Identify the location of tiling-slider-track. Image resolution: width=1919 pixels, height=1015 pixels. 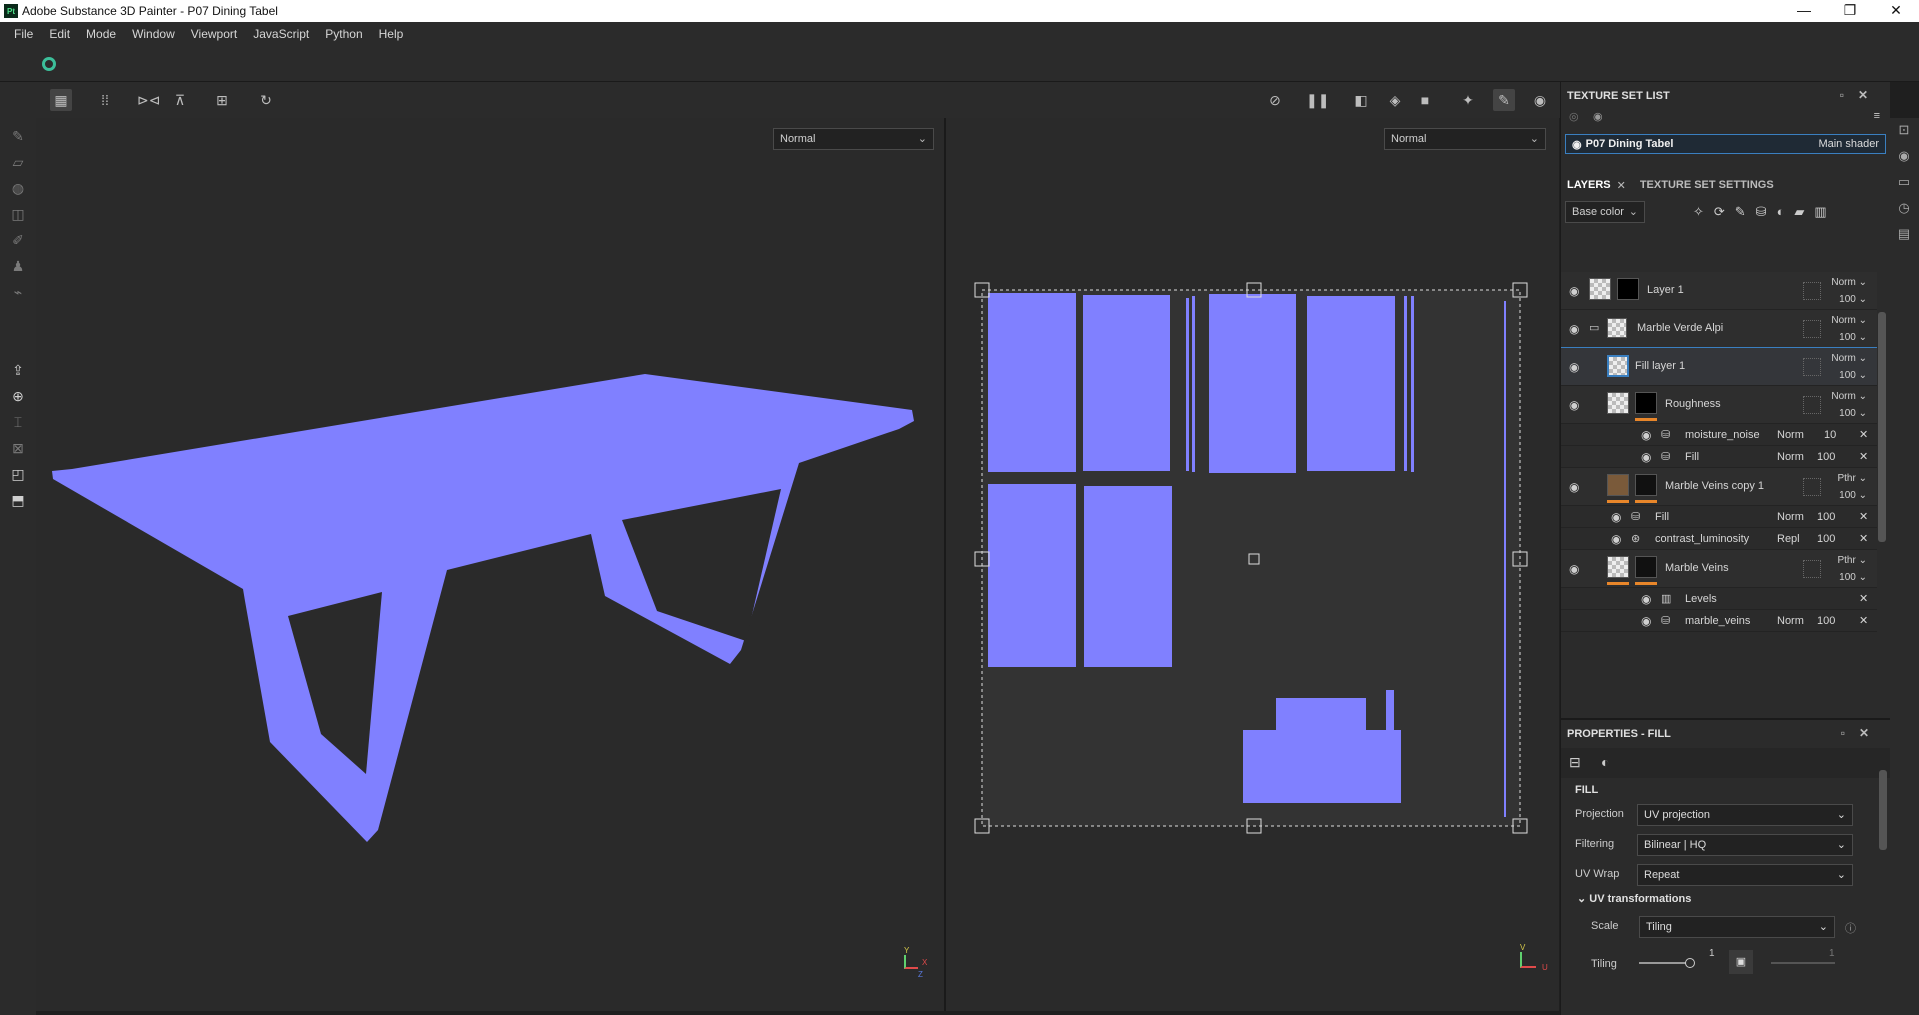
(1664, 963).